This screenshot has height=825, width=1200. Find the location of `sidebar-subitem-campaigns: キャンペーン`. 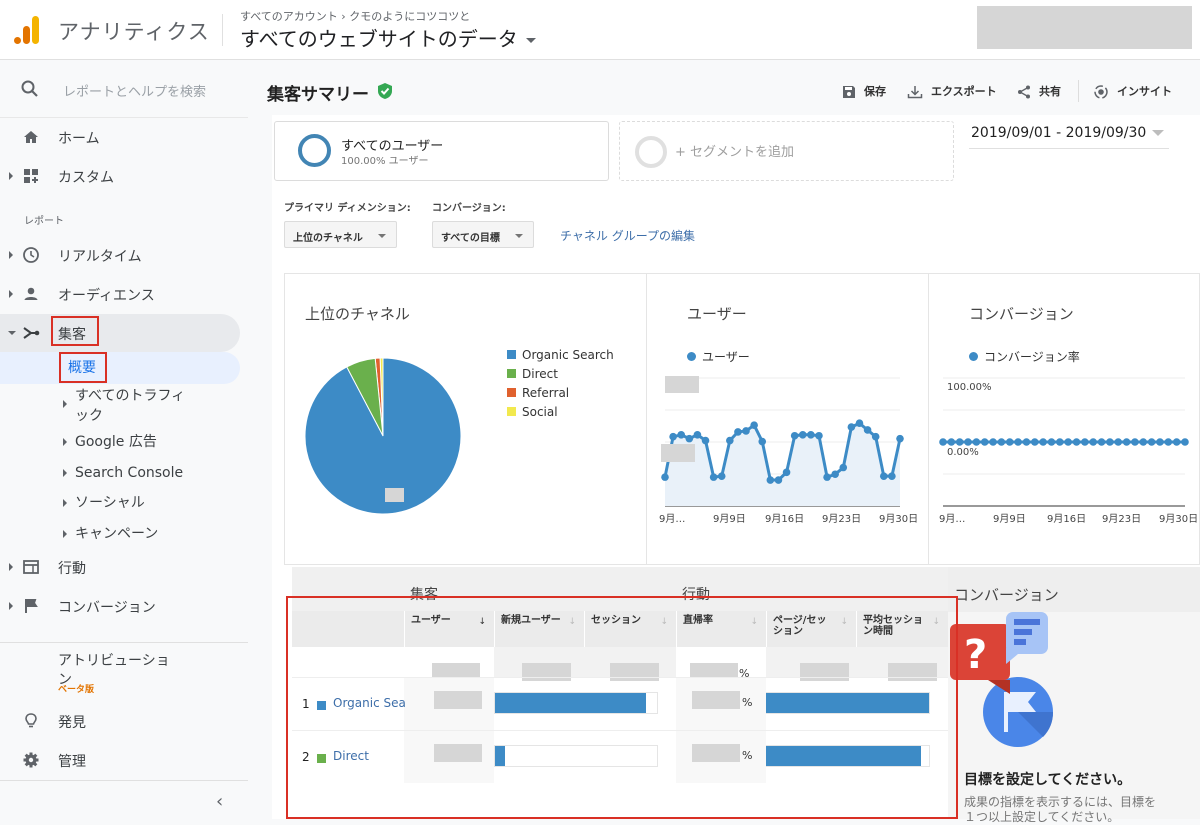

sidebar-subitem-campaigns: キャンペーン is located at coordinates (120, 534).